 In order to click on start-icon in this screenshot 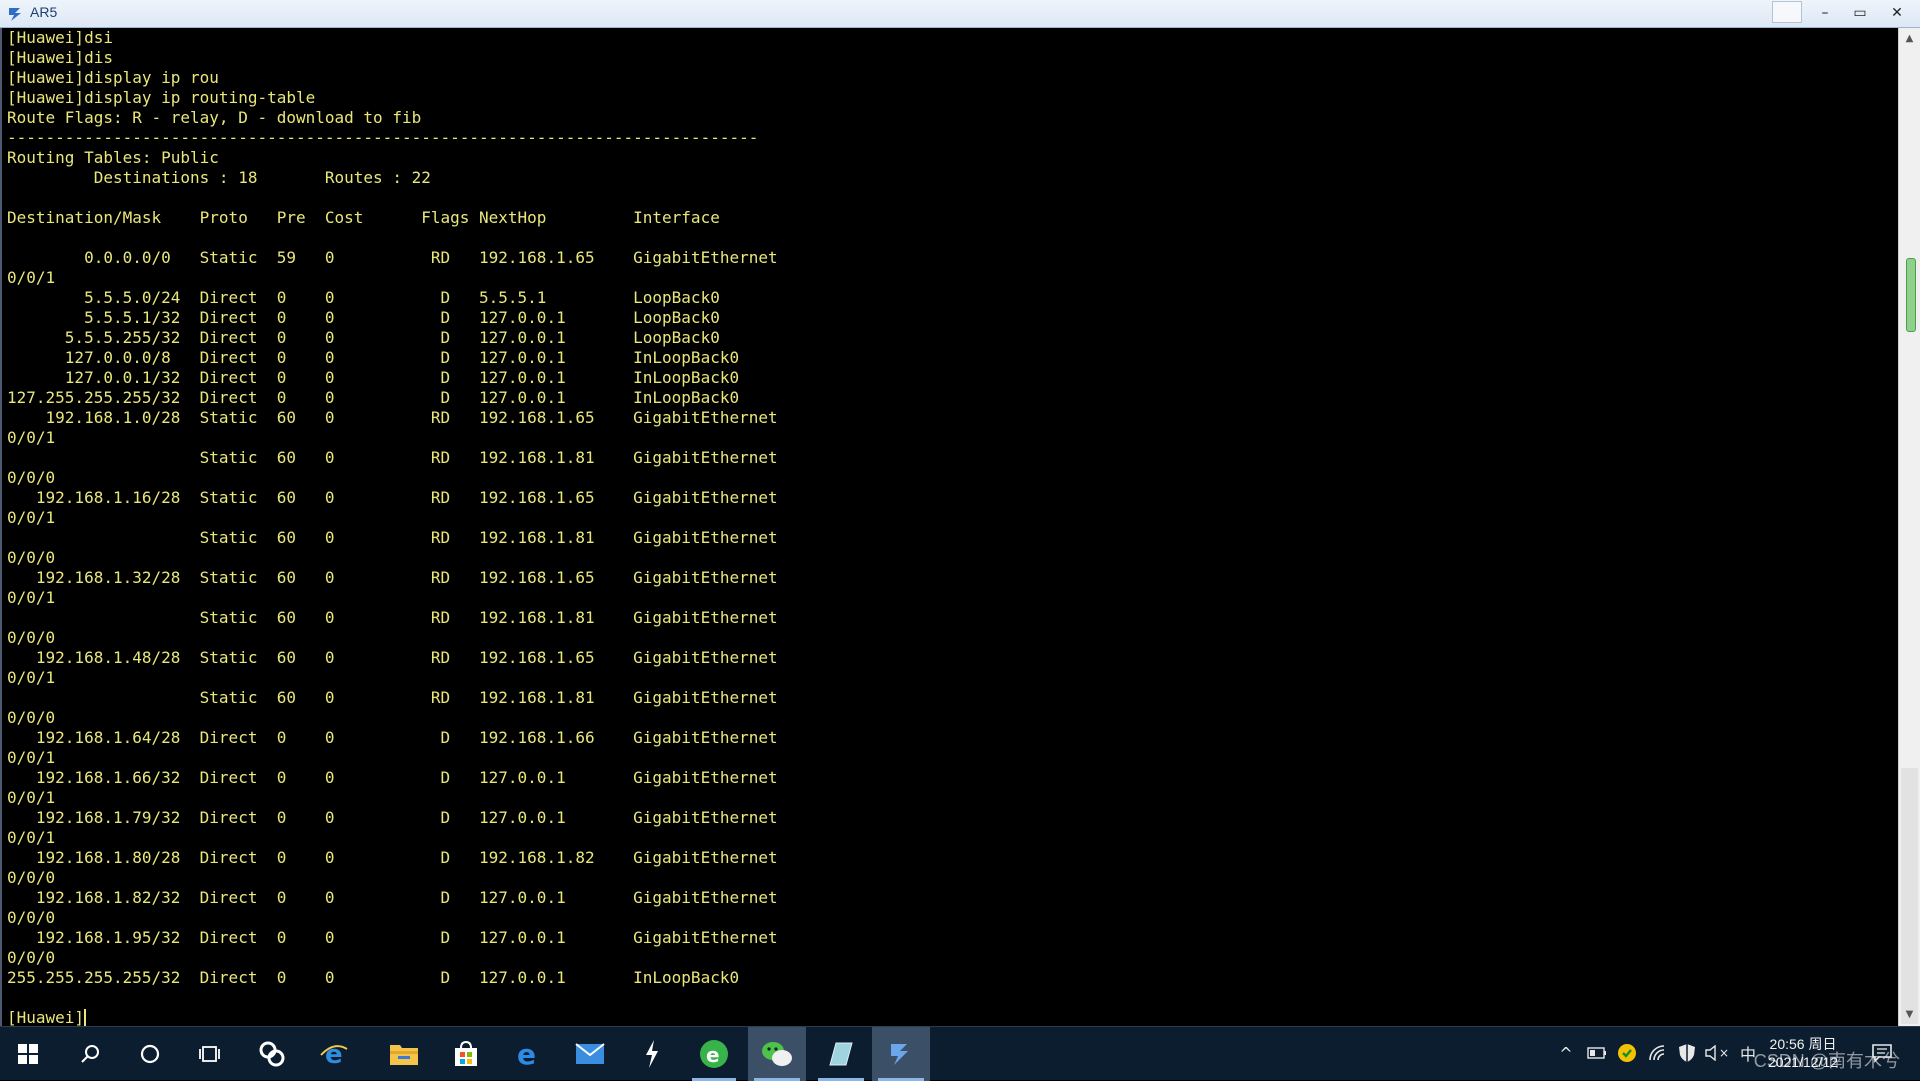, I will do `click(28, 1054)`.